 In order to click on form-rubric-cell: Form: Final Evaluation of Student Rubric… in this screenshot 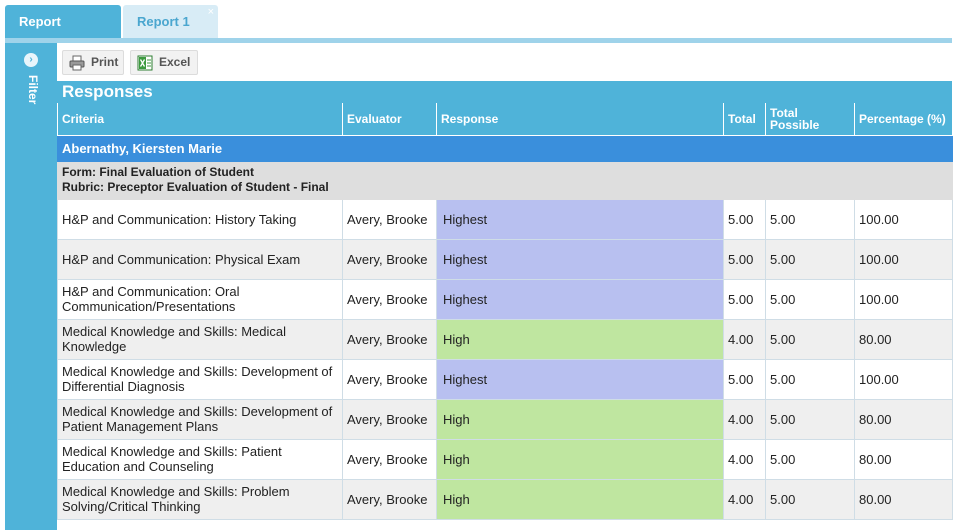, I will do `click(505, 180)`.